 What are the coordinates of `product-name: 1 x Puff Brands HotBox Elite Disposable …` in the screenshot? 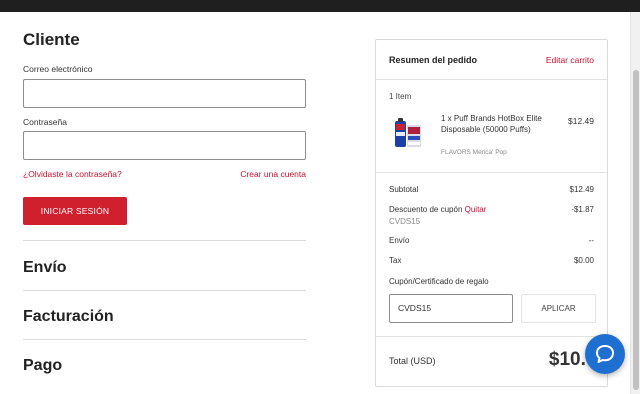 It's located at (491, 124).